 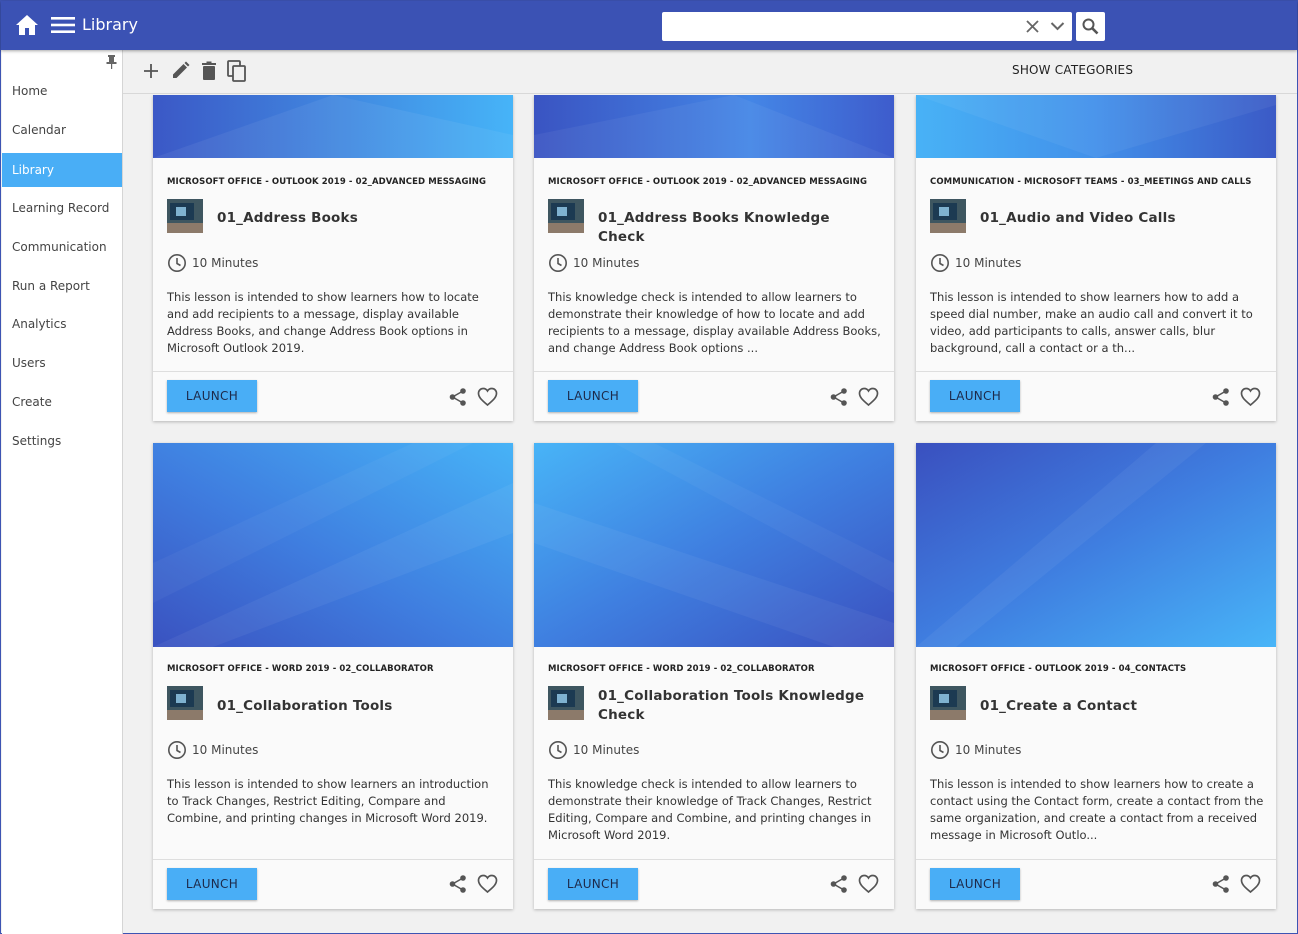 I want to click on show-categories-button: SHOW CATEGORIES, so click(x=1072, y=70).